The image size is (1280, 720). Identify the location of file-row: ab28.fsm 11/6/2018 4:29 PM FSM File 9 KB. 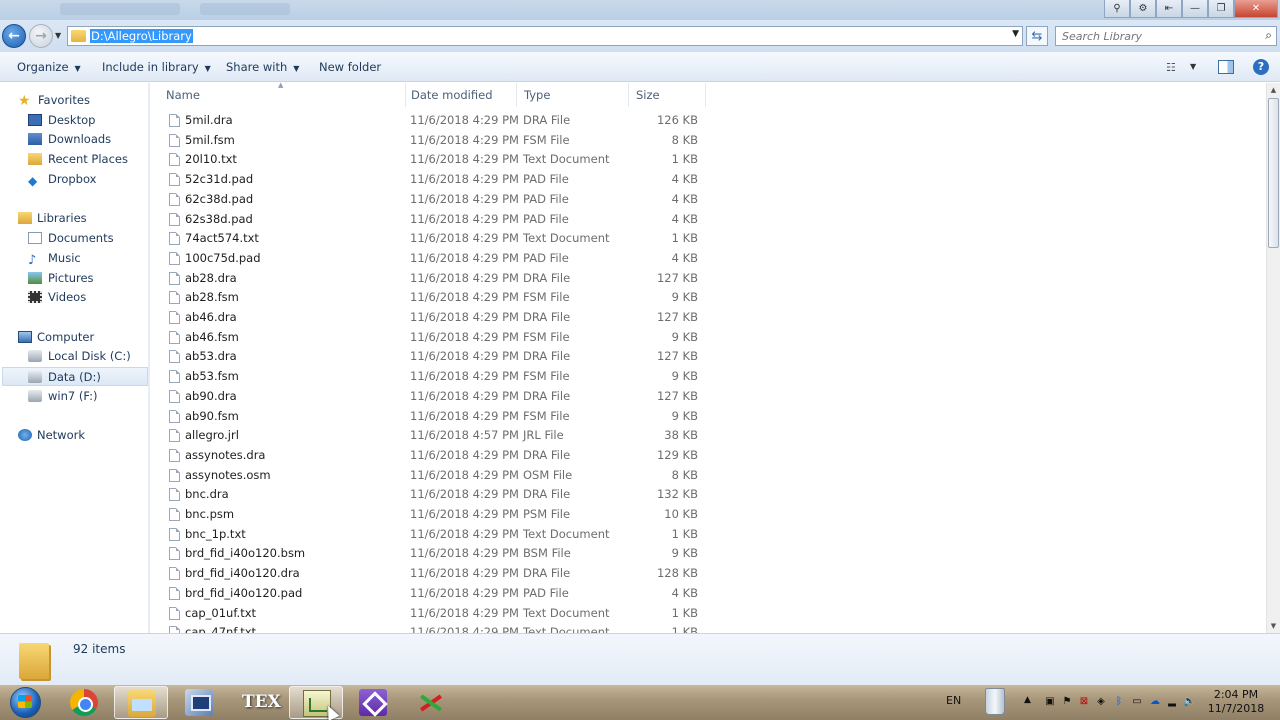
(431, 298).